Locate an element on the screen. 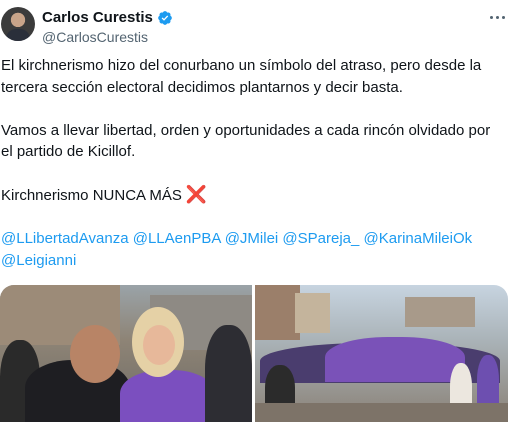 This screenshot has height=422, width=508. cross-mark-icon: ❌ is located at coordinates (196, 194).